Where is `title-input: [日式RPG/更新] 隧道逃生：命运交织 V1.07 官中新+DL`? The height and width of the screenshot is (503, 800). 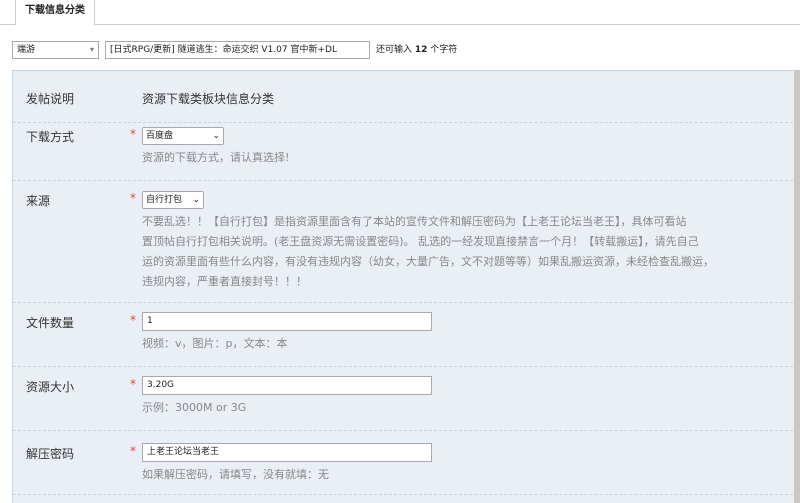 title-input: [日式RPG/更新] 隧道逃生：命运交织 V1.07 官中新+DL is located at coordinates (237, 50).